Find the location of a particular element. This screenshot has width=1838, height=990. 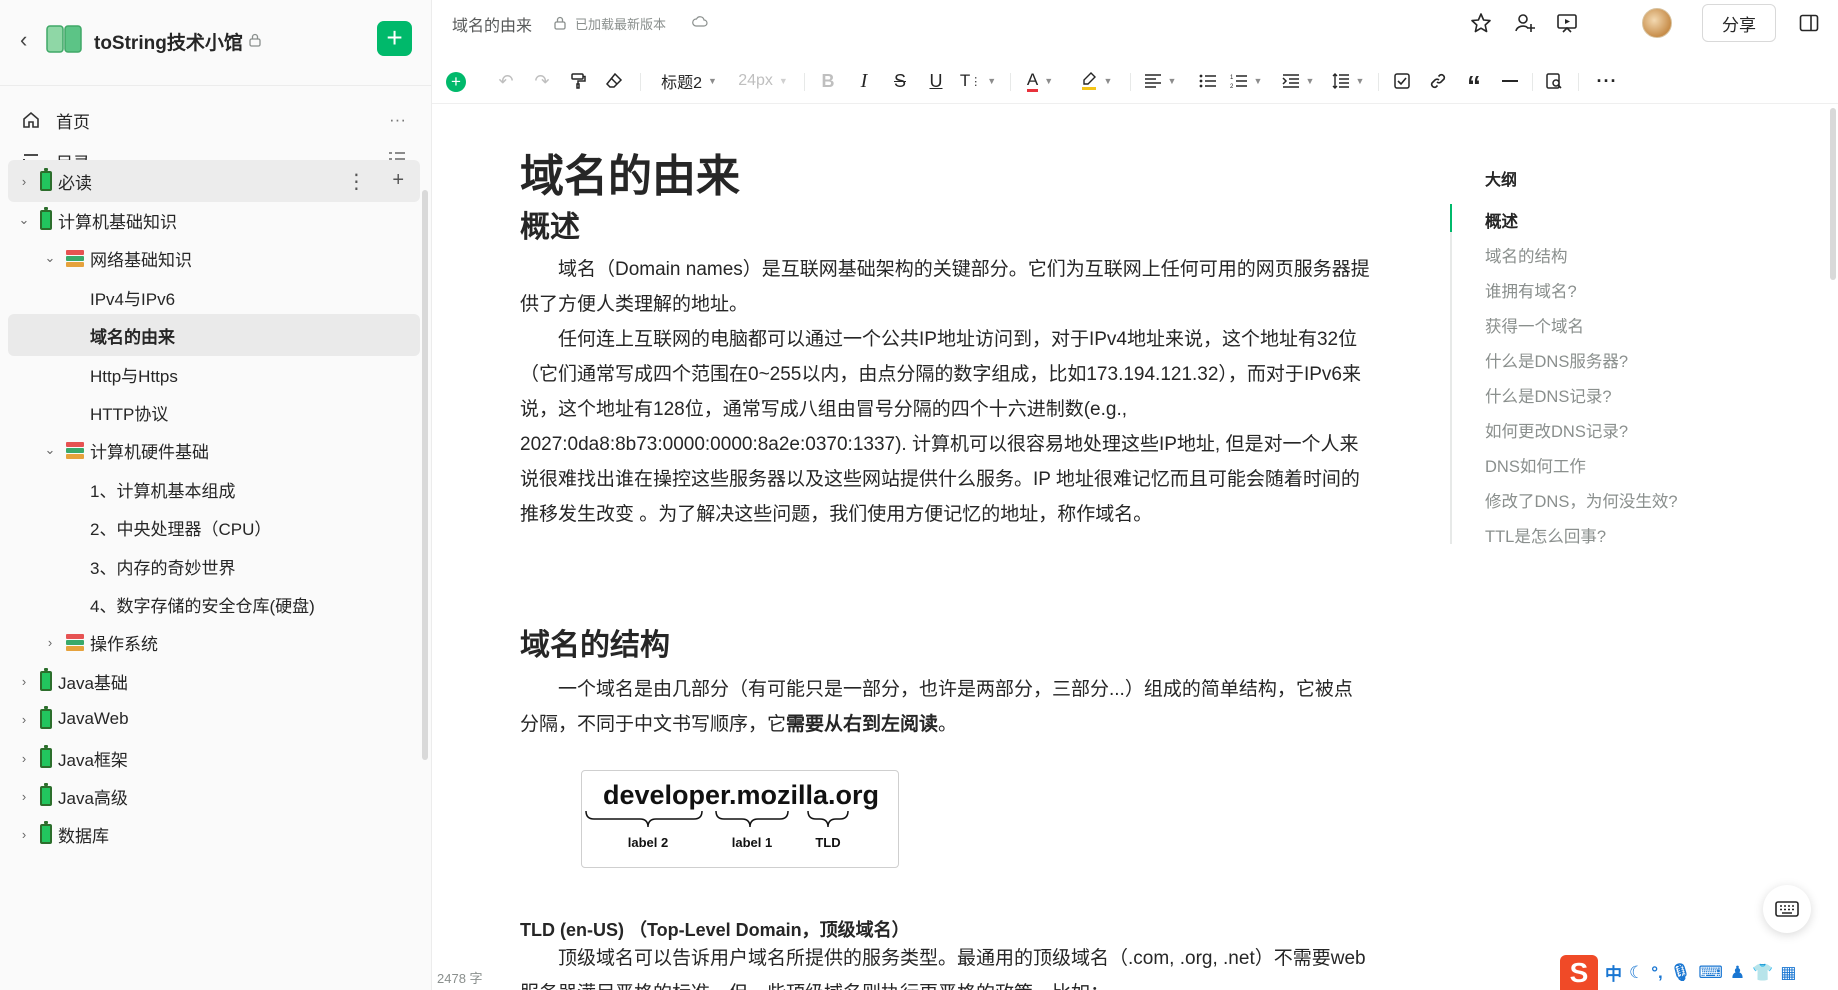

outline-item: 修改了DNS，为何没生效? is located at coordinates (1581, 500).